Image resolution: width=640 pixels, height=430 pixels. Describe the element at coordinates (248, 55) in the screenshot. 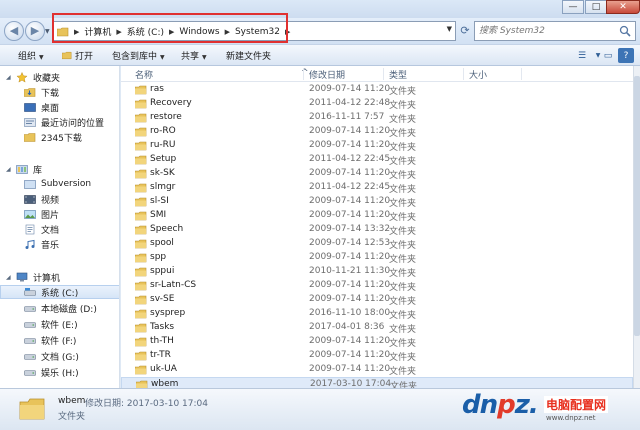

I see `new-folder-button: 新建文件夹` at that location.